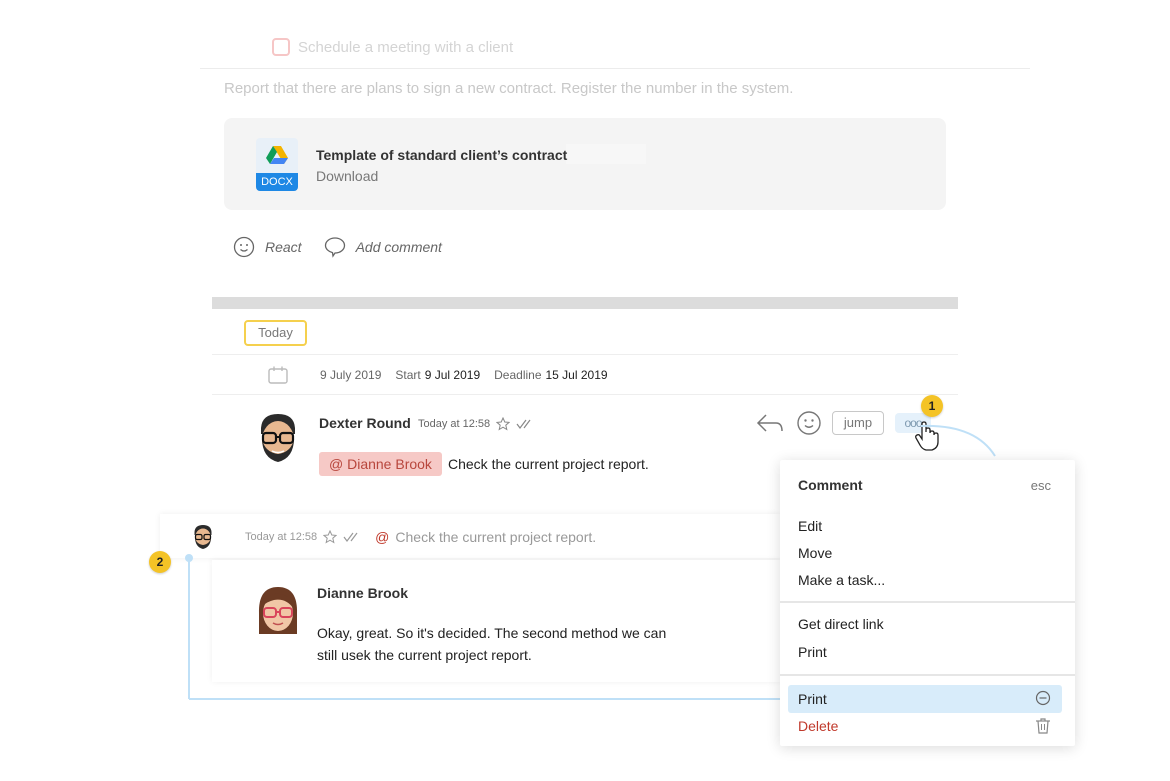 The image size is (1170, 781). Describe the element at coordinates (281, 537) in the screenshot. I see `reply-preview-time: Today at 12:58` at that location.